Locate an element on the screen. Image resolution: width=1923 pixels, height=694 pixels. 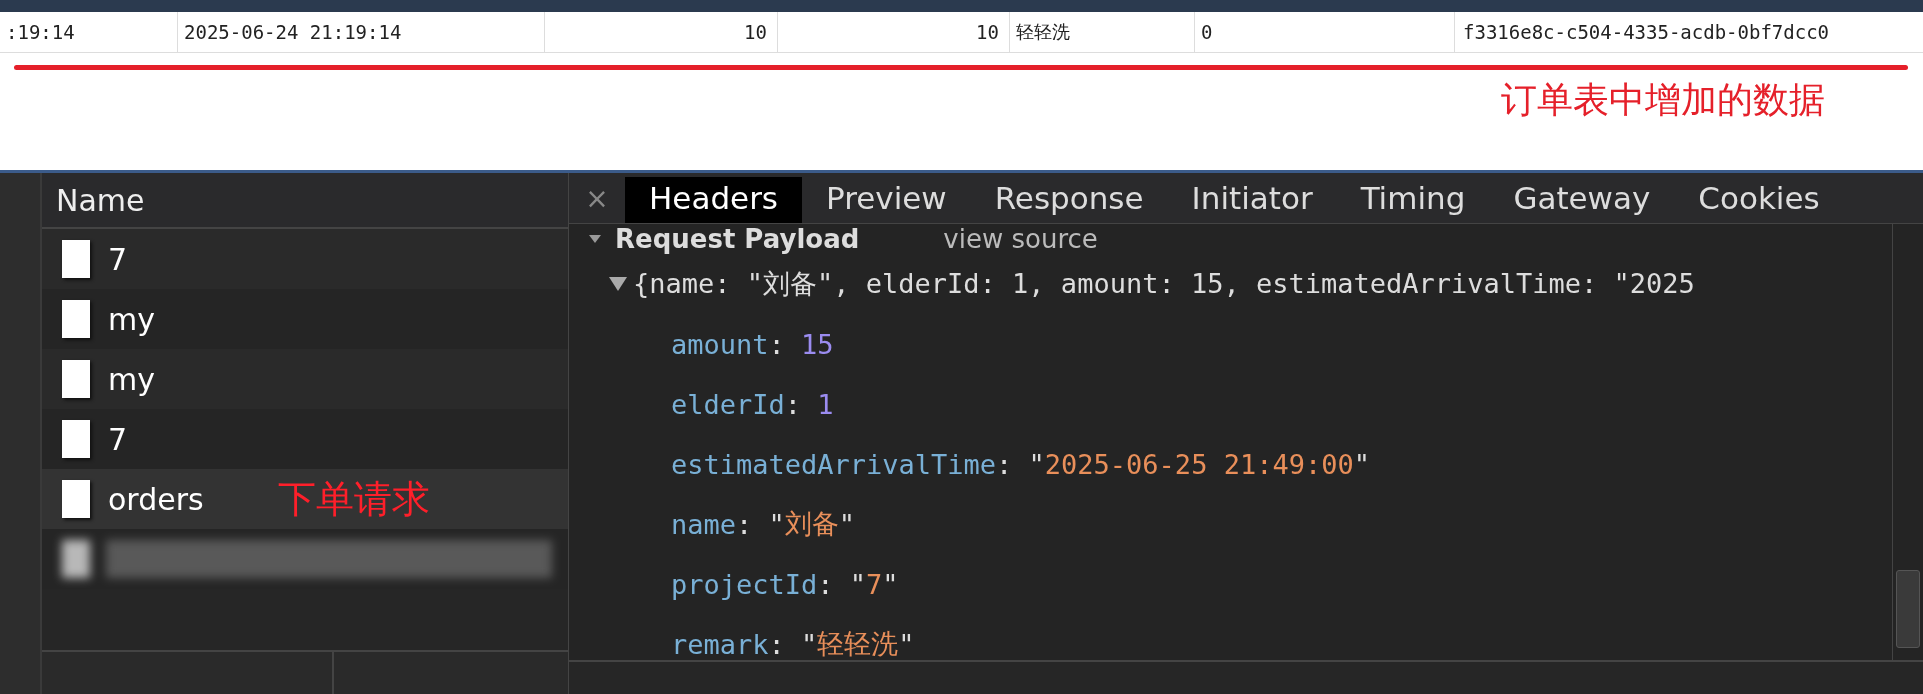
annotation-text: 下单请求 is located at coordinates (353, 499).